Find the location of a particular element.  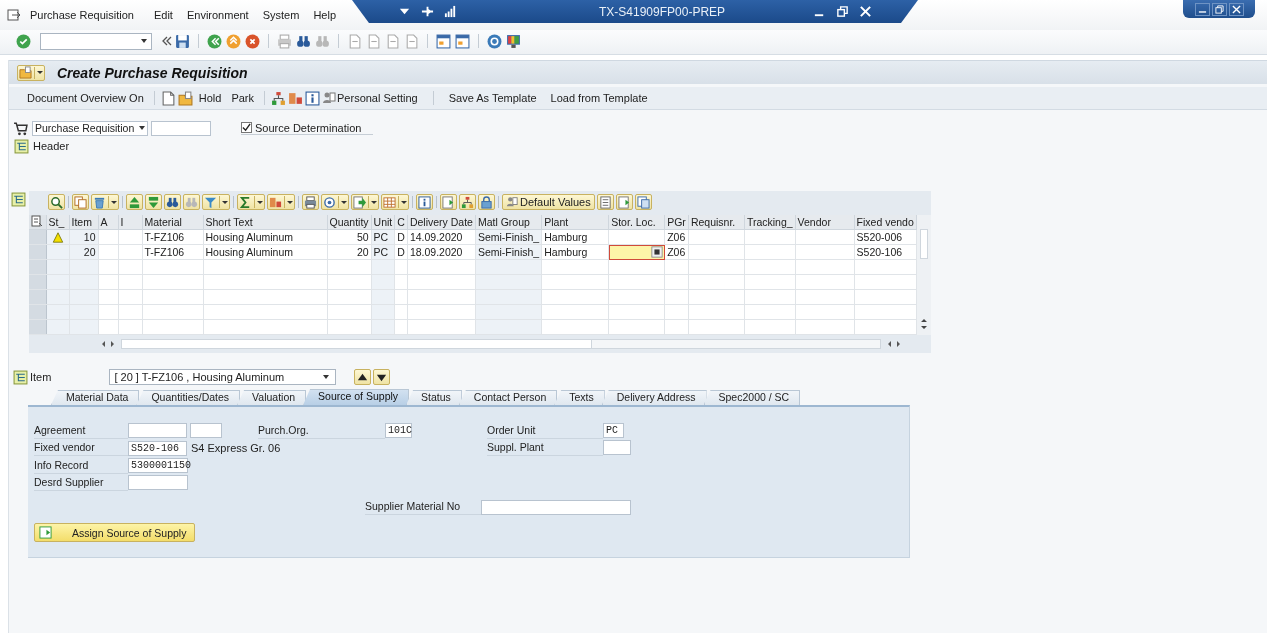

sap-menu-icon is located at coordinates (14, 15).